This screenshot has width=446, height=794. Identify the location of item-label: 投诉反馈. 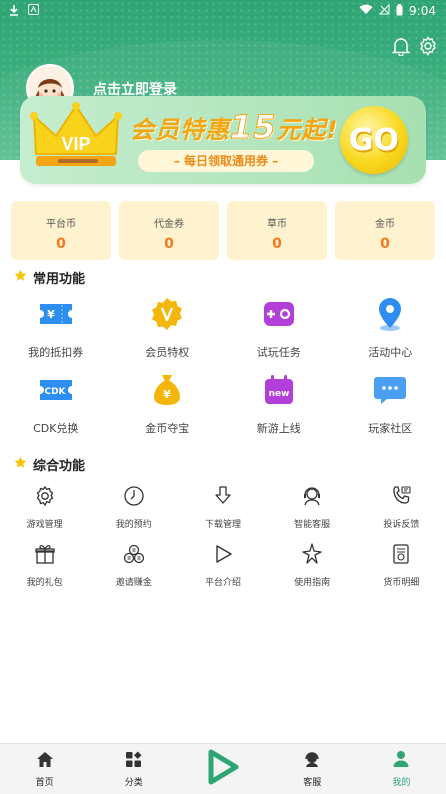
(401, 525).